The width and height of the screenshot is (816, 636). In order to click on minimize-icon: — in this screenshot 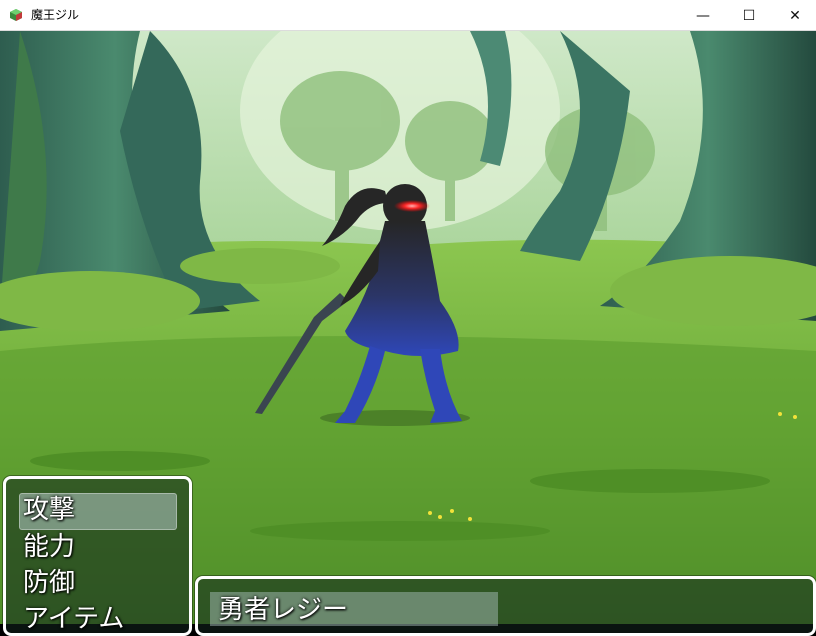, I will do `click(703, 15)`.